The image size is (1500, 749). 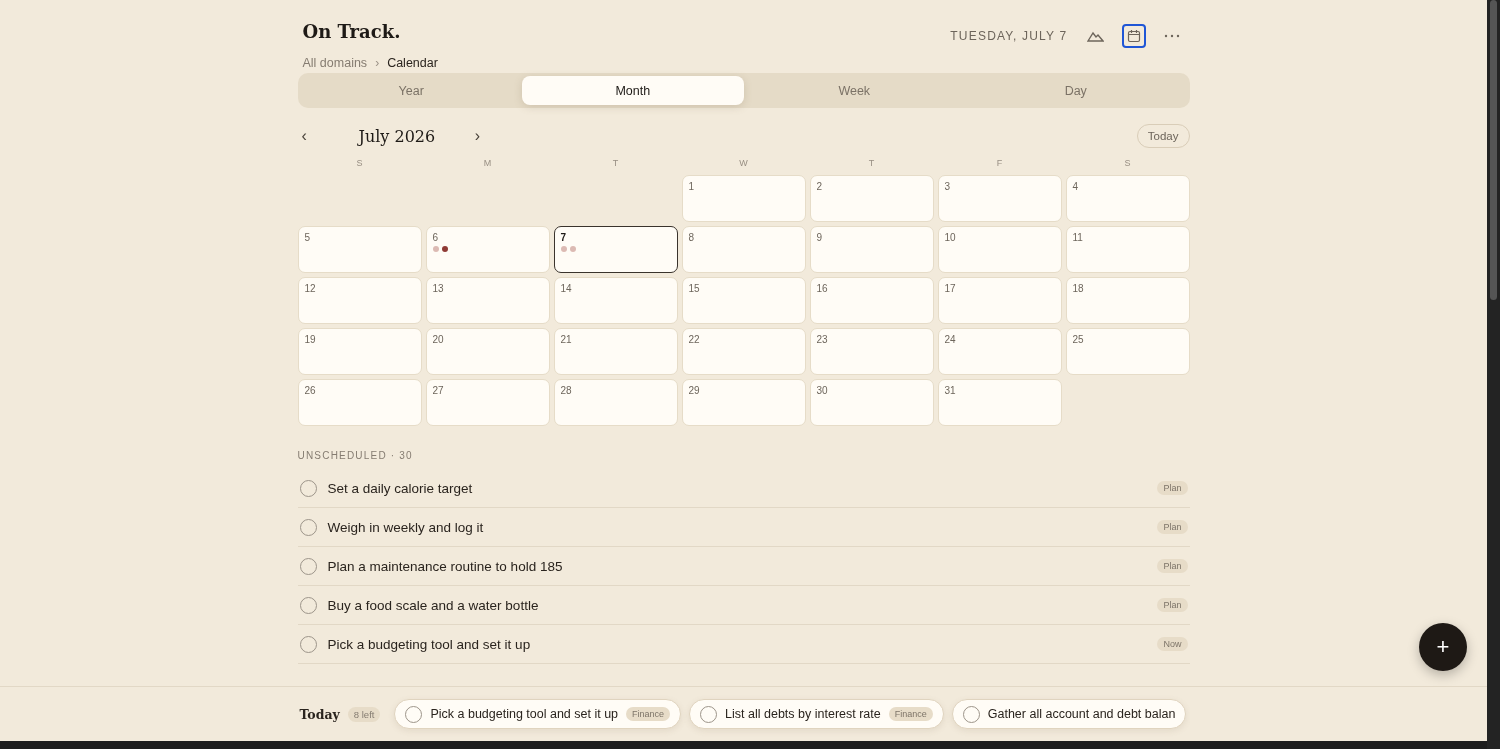 What do you see at coordinates (1127, 198) in the screenshot?
I see `day-cell: 4` at bounding box center [1127, 198].